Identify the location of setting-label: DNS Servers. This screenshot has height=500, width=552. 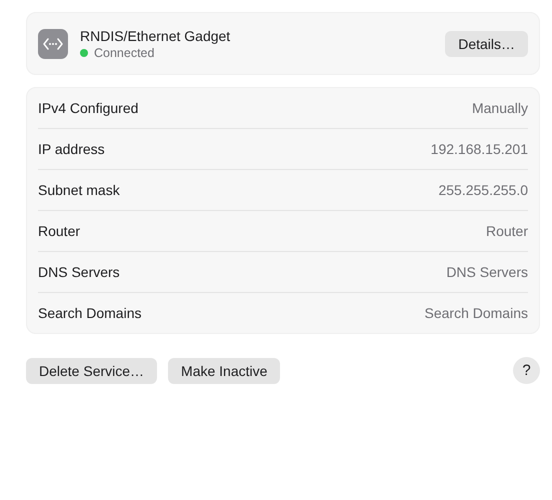
(79, 272).